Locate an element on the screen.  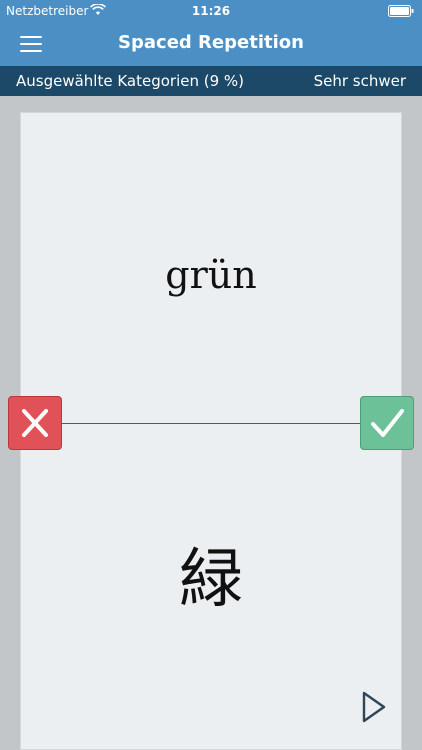
card-divider is located at coordinates (211, 423).